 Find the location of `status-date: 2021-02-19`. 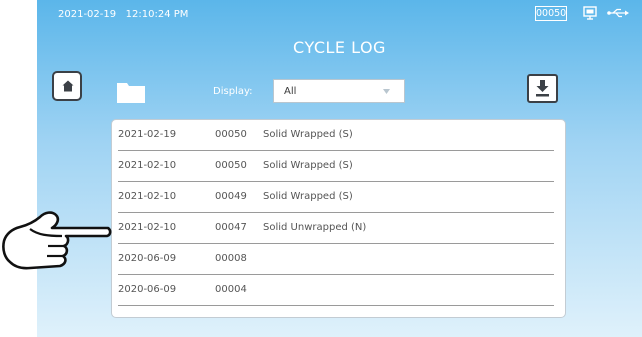

status-date: 2021-02-19 is located at coordinates (87, 14).